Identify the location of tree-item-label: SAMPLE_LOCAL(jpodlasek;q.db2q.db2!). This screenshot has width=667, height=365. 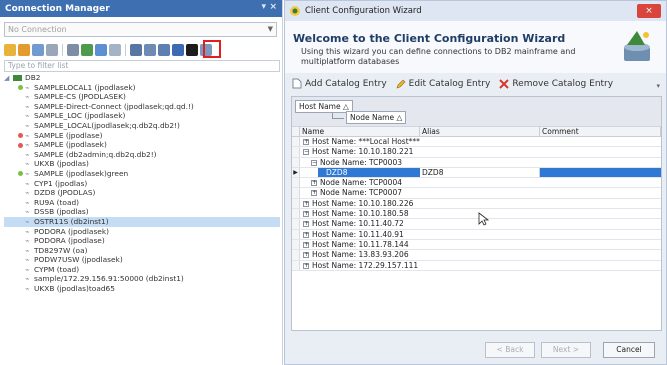
(107, 125).